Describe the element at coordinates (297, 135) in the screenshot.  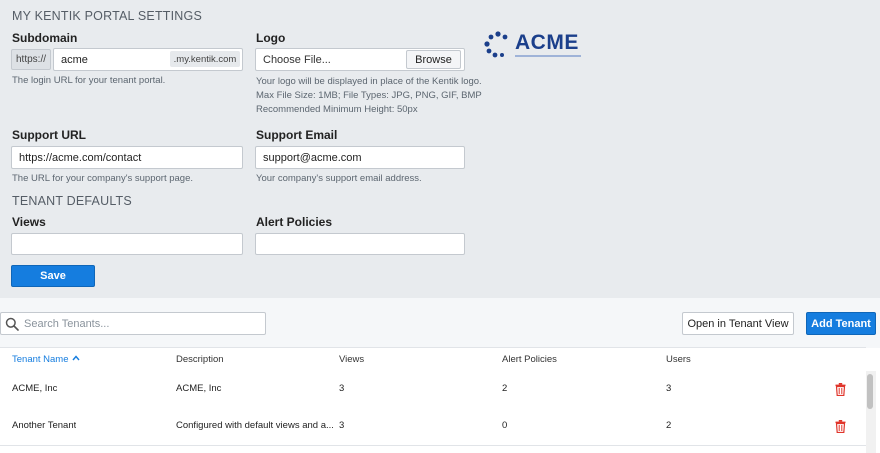
I see `support-email-label: Support Email` at that location.